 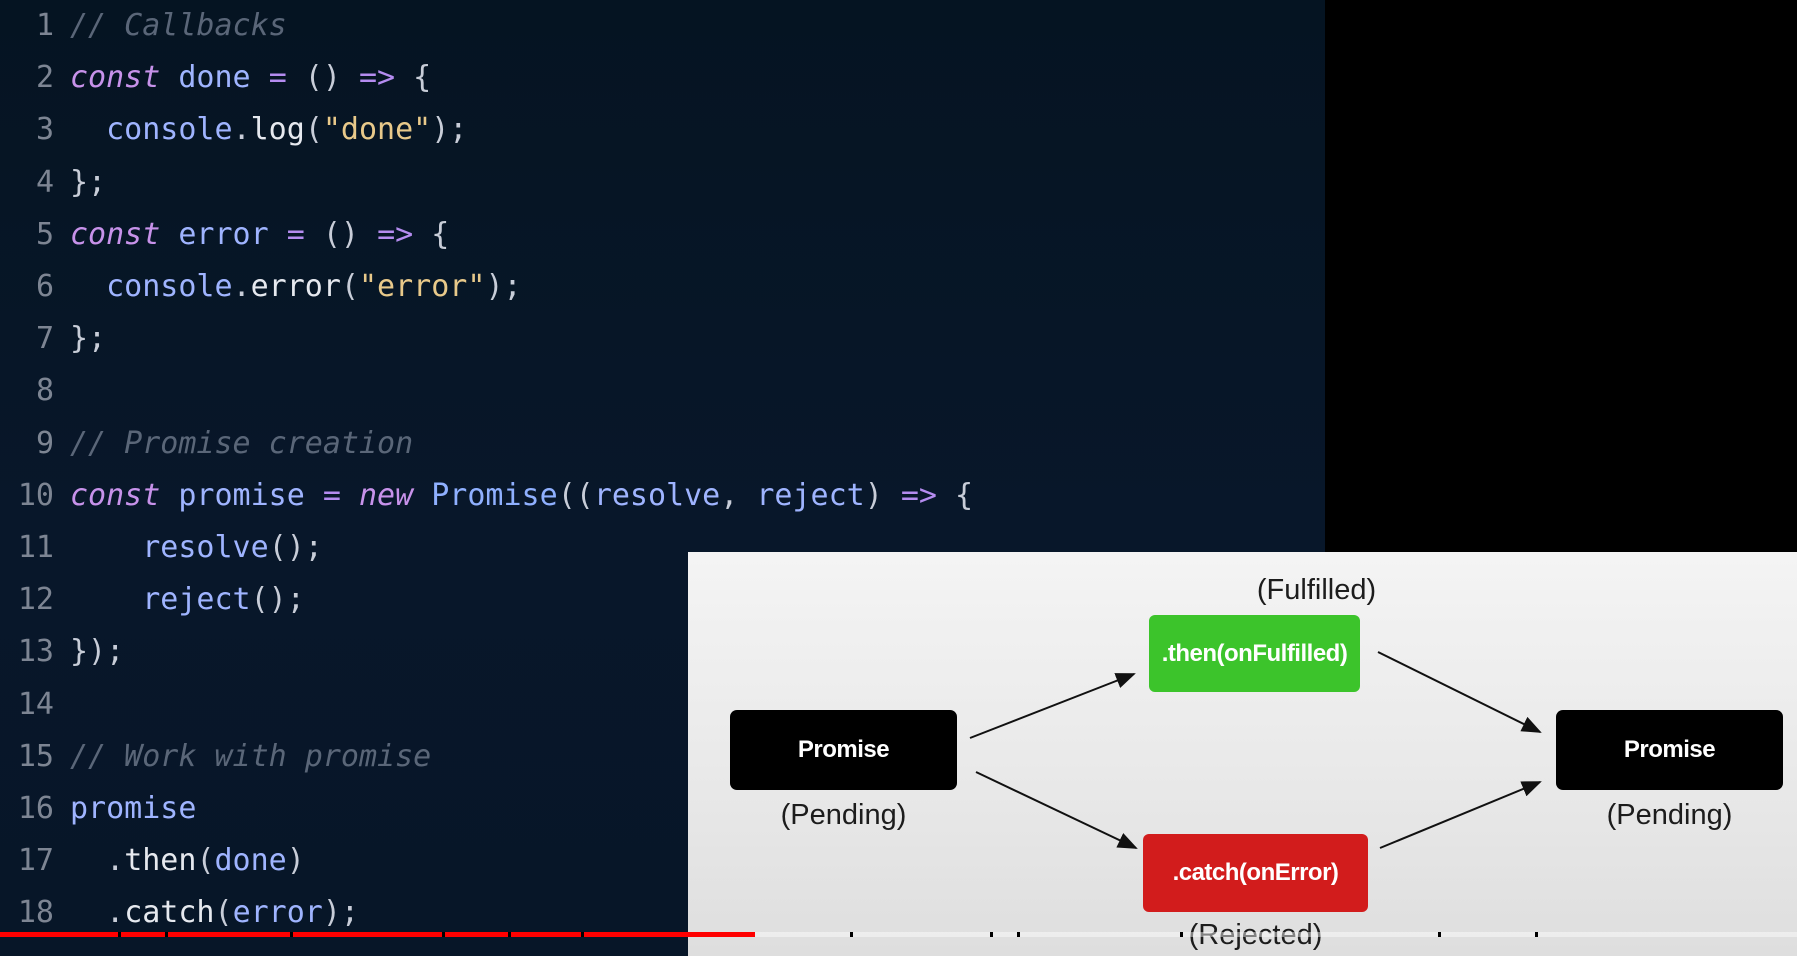 I want to click on code-line: 3 console.log("done");, so click(x=662, y=130).